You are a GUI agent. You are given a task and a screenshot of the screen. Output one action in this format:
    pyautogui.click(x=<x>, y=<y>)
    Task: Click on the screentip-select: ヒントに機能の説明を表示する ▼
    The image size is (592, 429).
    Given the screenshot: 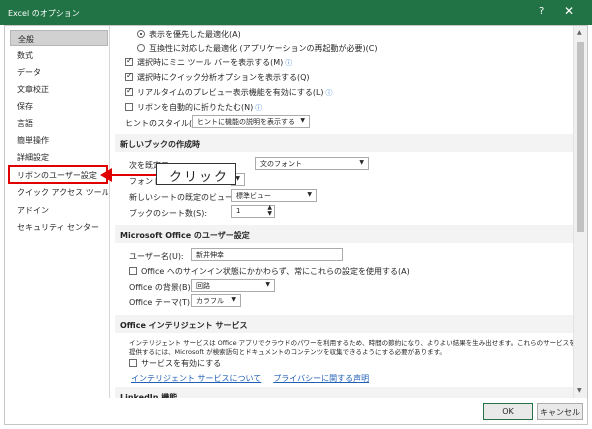 What is the action you would take?
    pyautogui.click(x=251, y=121)
    